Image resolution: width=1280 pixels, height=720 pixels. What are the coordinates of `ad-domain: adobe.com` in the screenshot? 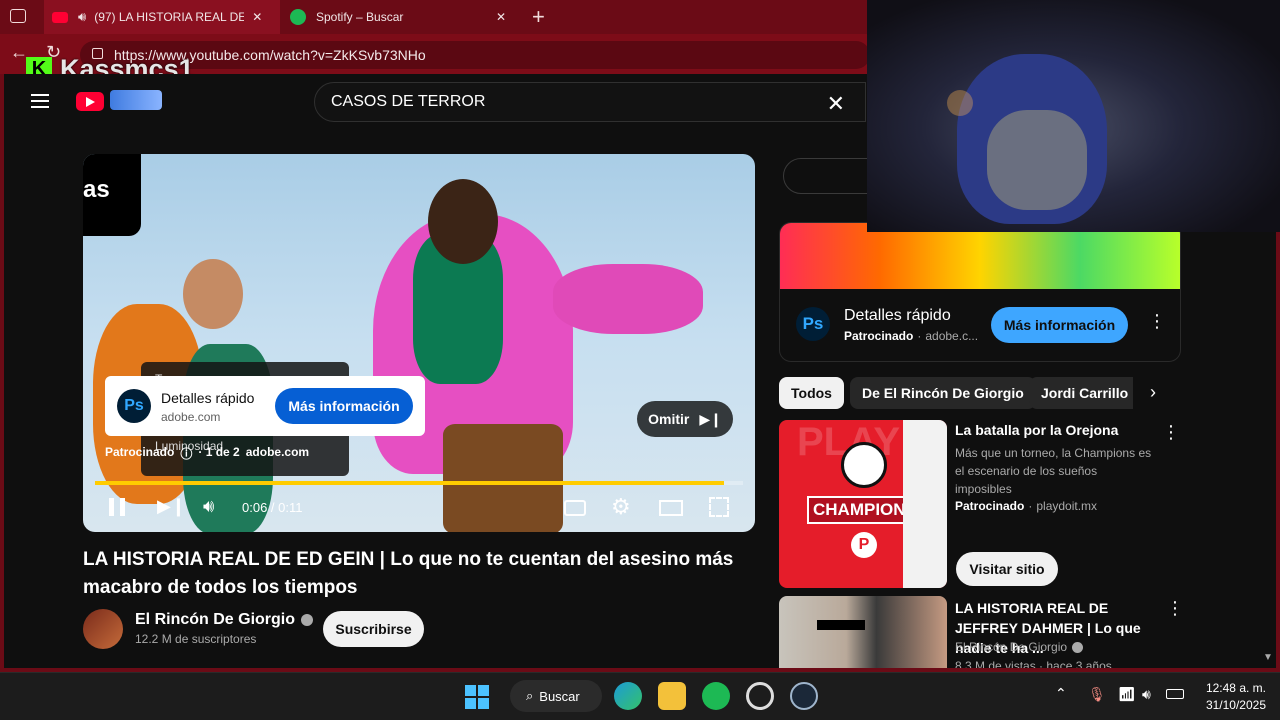 It's located at (277, 452).